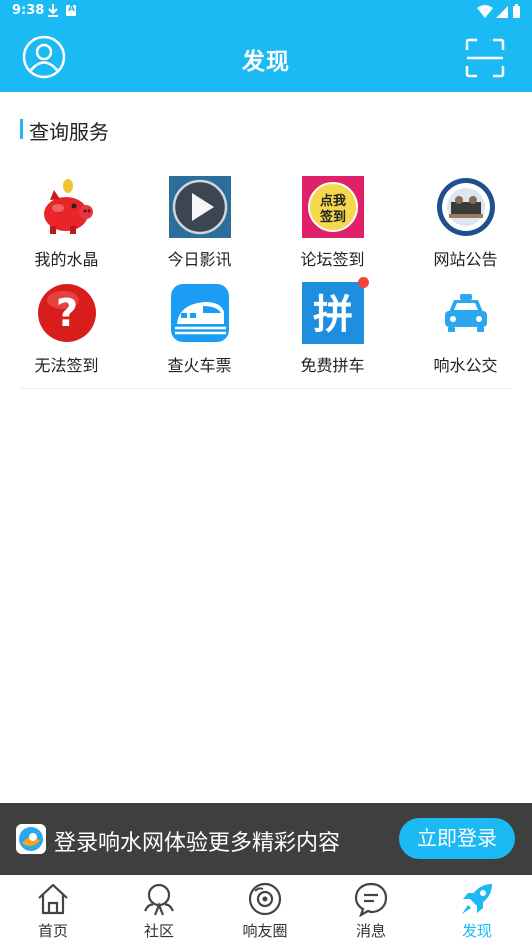 The width and height of the screenshot is (532, 945). I want to click on play-video-icon, so click(200, 207).